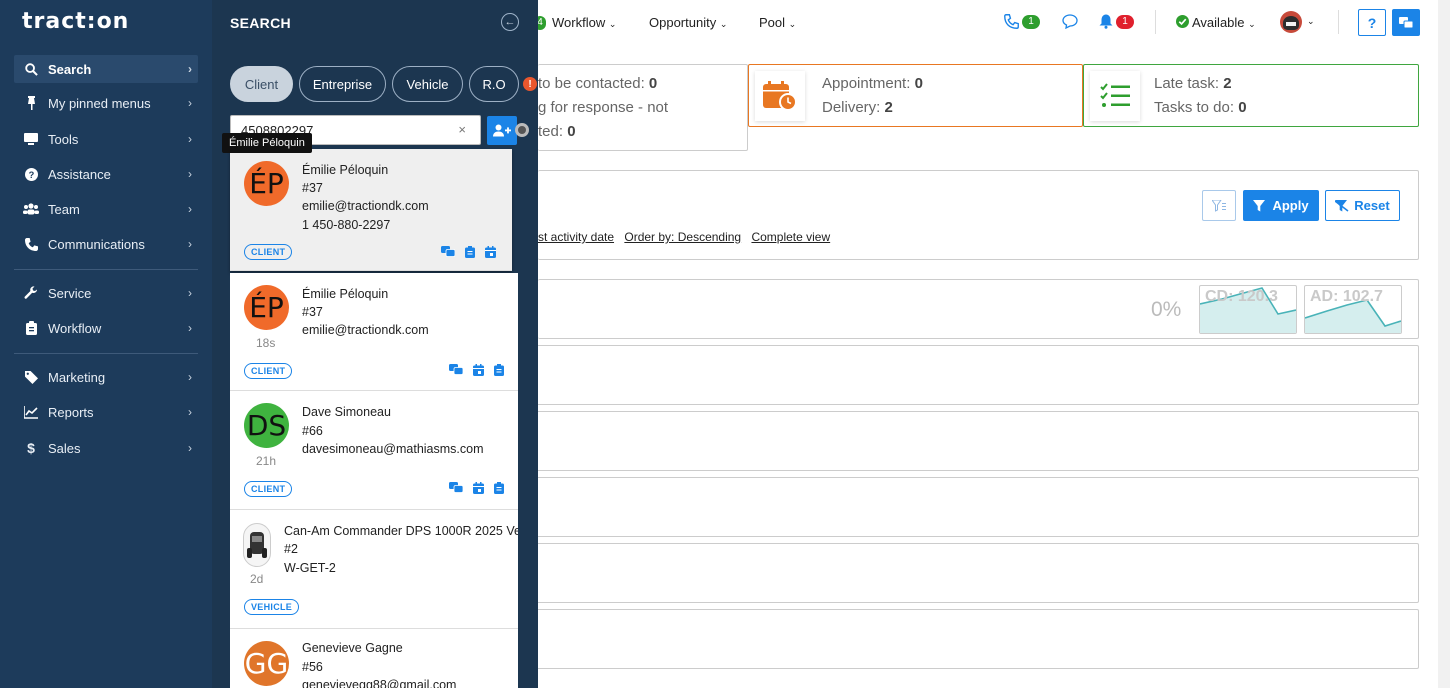 The image size is (1450, 688). I want to click on apply-filter-label: Apply, so click(1290, 205).